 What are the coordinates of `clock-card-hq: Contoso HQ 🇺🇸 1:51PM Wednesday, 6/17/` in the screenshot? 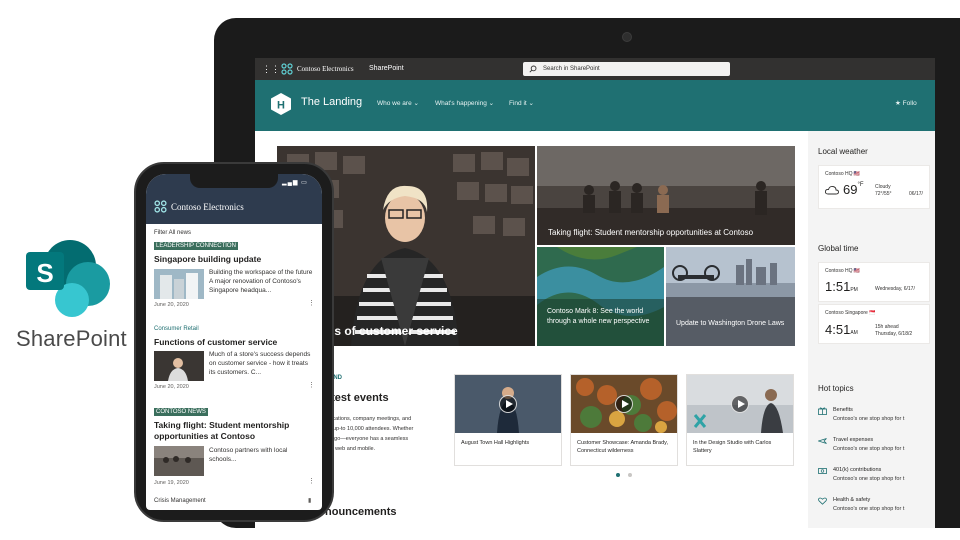 It's located at (874, 282).